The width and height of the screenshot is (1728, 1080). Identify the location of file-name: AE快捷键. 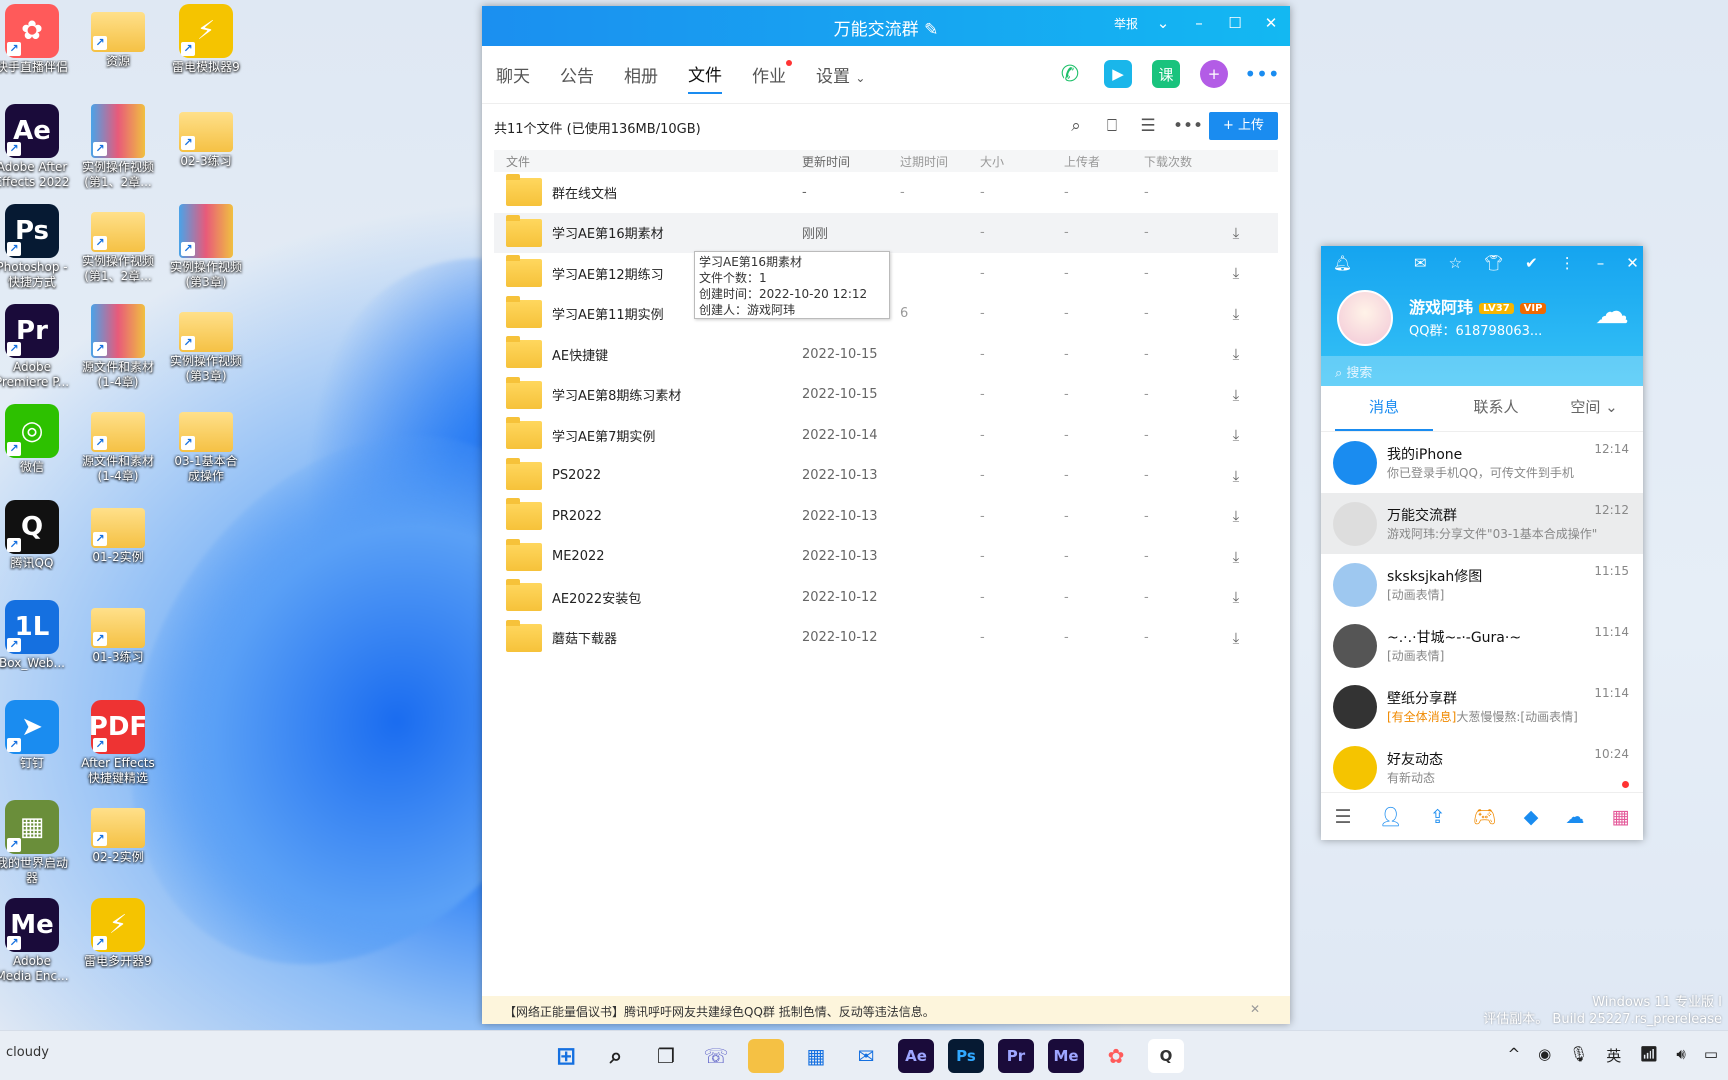
(580, 354).